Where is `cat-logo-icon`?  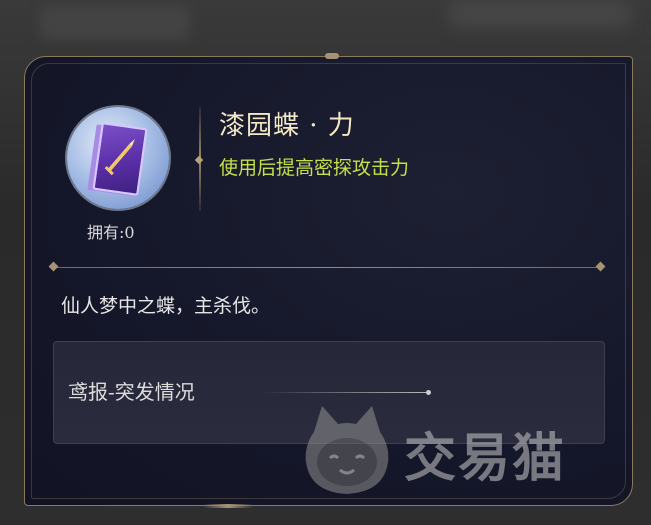 cat-logo-icon is located at coordinates (347, 450).